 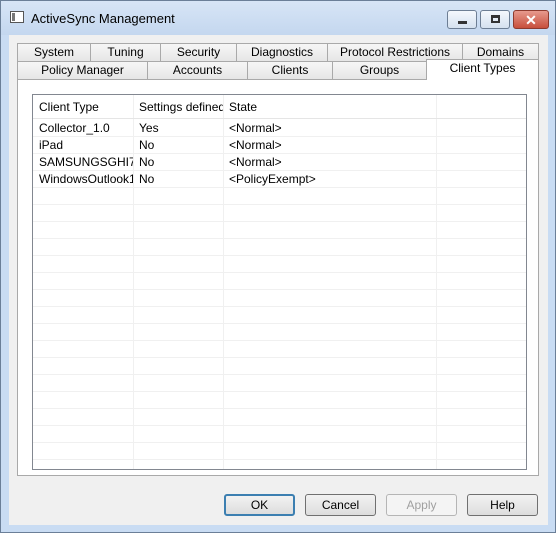 I want to click on column-header-client-type: Client Type, so click(x=83, y=107).